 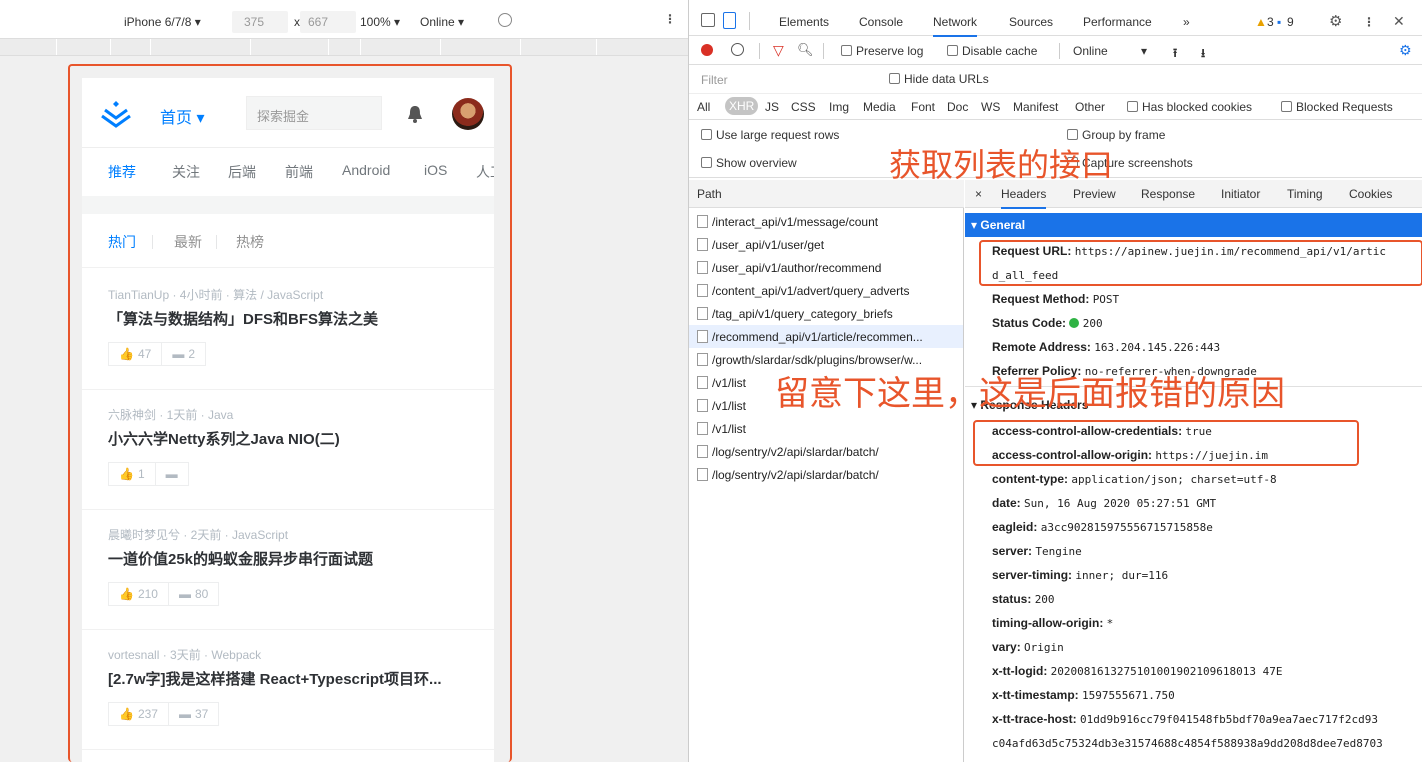 I want to click on tab-network: Network, so click(x=955, y=26).